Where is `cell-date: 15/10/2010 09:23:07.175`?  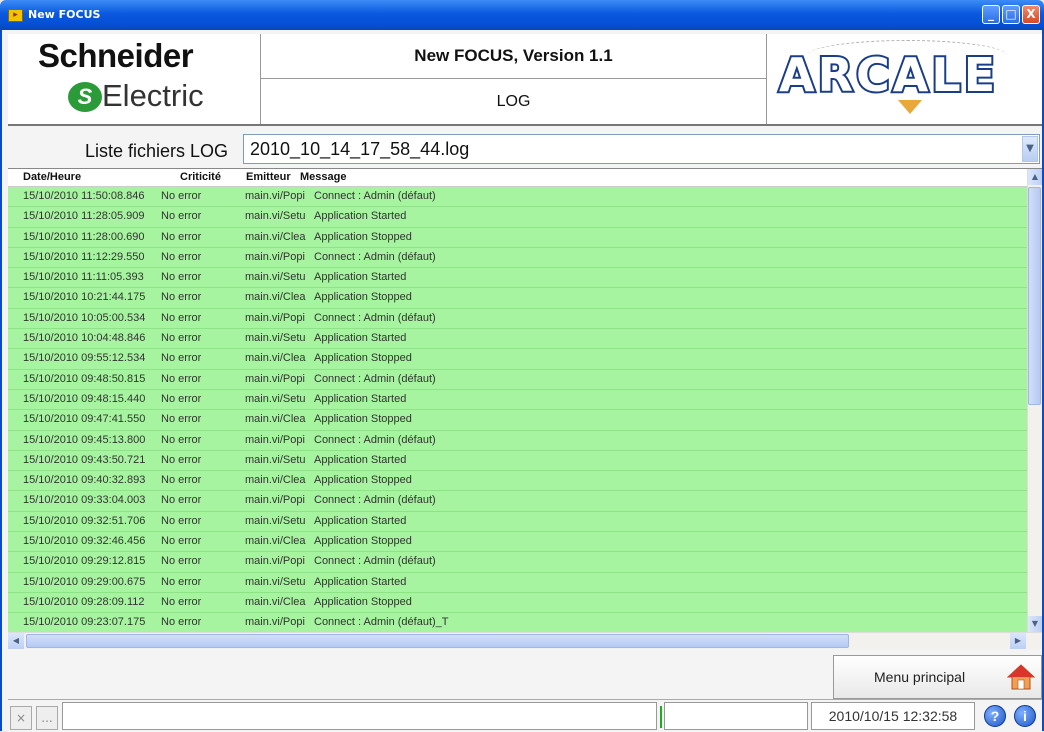 cell-date: 15/10/2010 09:23:07.175 is located at coordinates (84, 622).